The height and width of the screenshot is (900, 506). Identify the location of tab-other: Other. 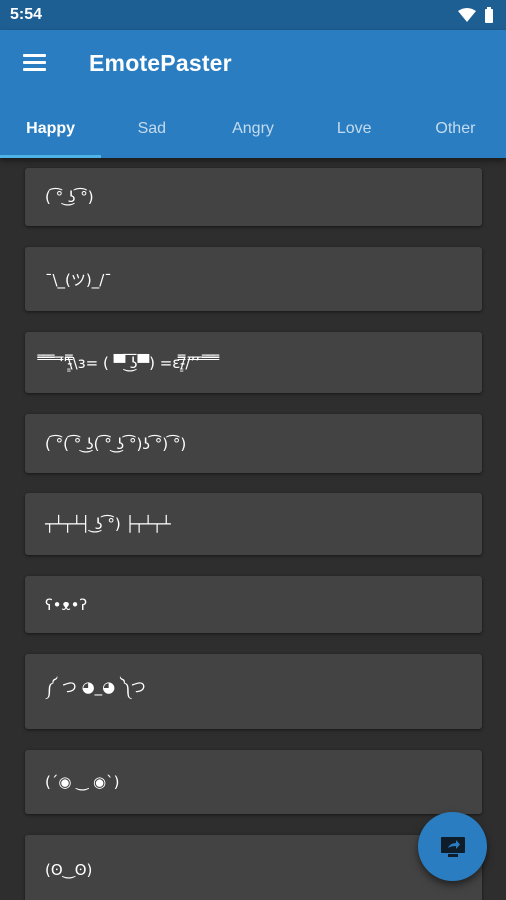
(455, 129).